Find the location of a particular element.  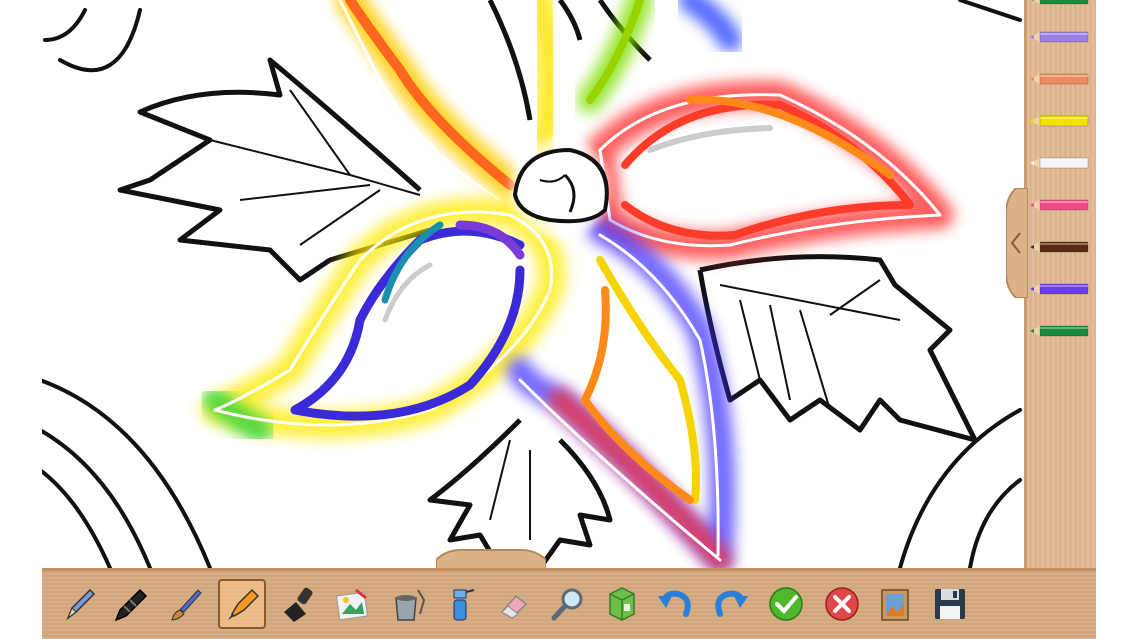

pencil-tool-button is located at coordinates (80, 604).